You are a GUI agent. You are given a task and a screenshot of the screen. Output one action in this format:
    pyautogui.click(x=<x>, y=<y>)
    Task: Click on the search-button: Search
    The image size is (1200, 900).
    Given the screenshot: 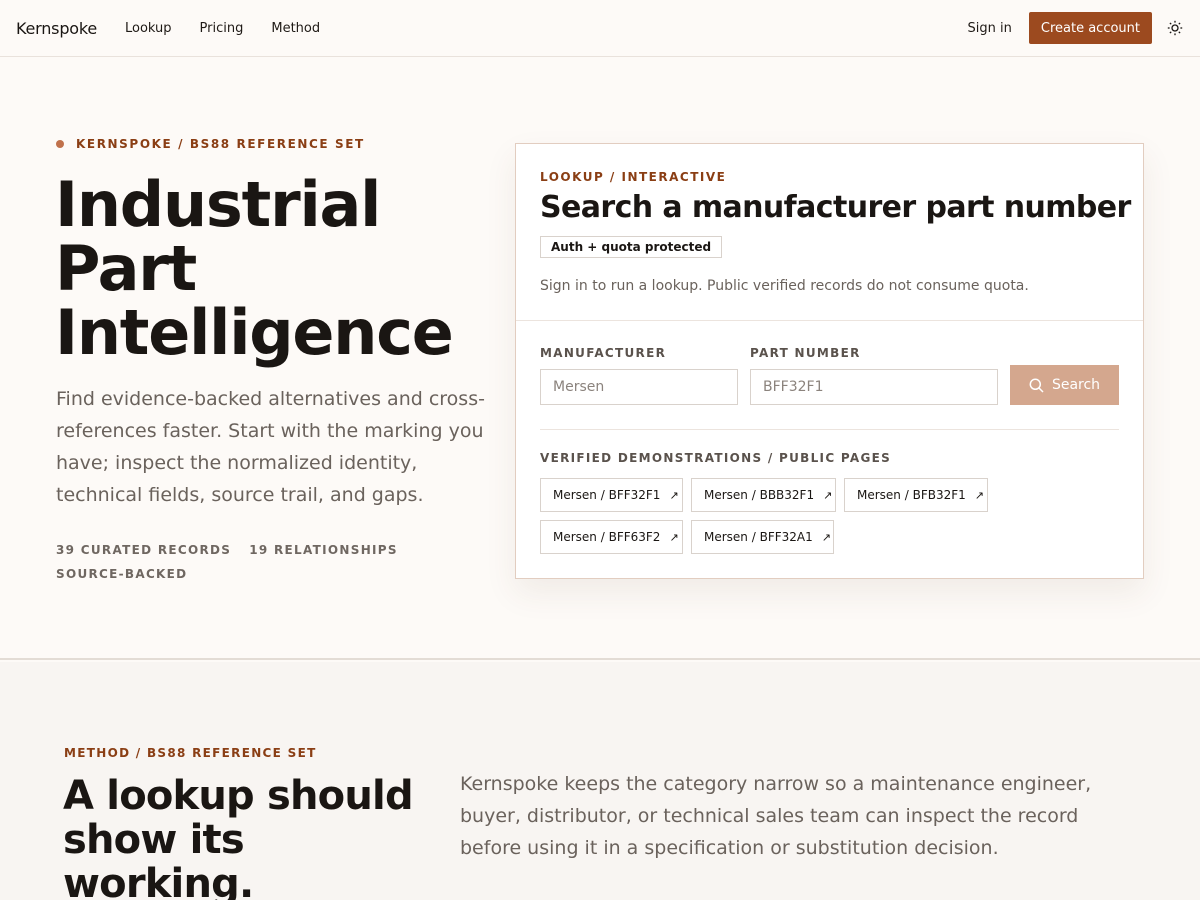 What is the action you would take?
    pyautogui.click(x=1064, y=385)
    